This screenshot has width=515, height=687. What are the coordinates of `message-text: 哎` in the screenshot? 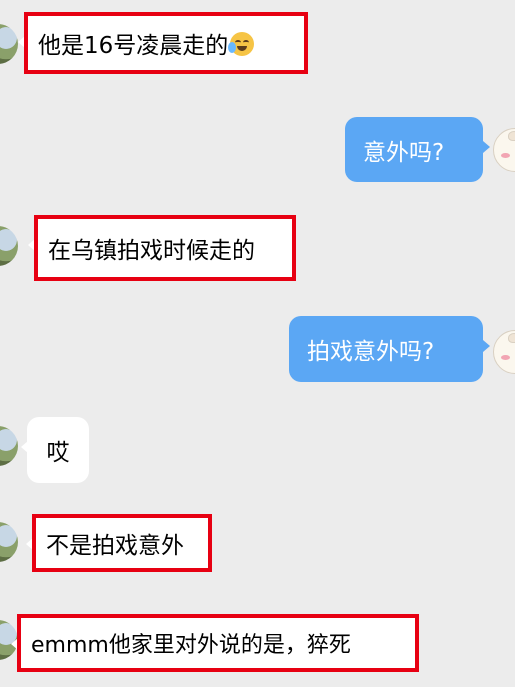 It's located at (58, 453).